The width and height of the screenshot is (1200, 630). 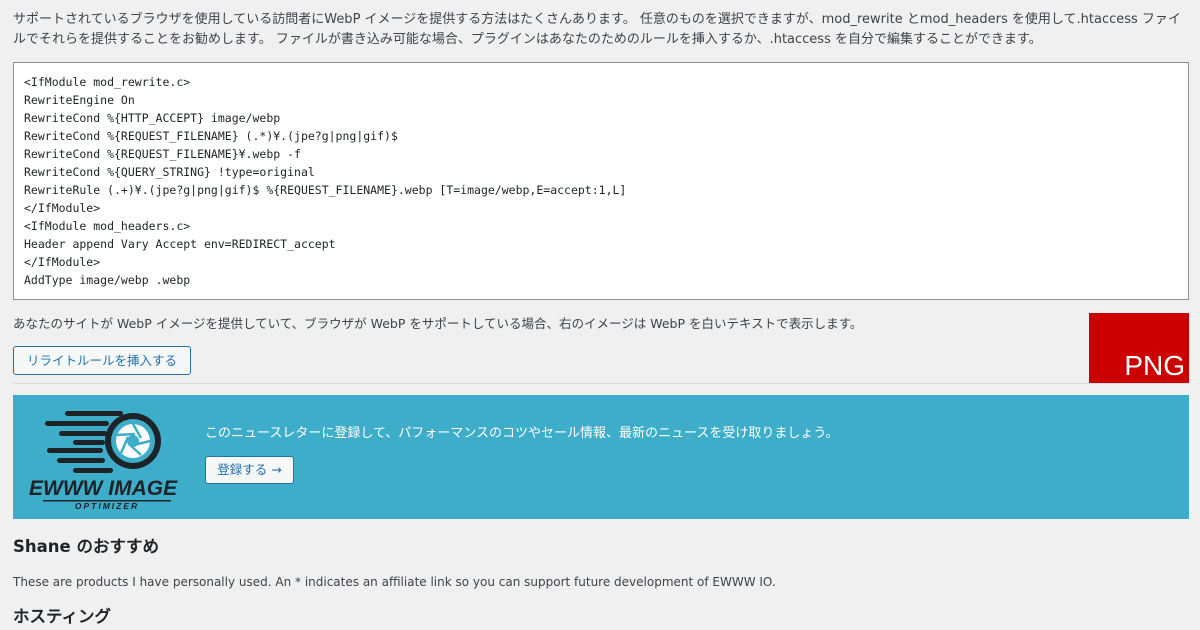 I want to click on code-line: <IfModule mod_rewrite.c>, so click(x=107, y=82).